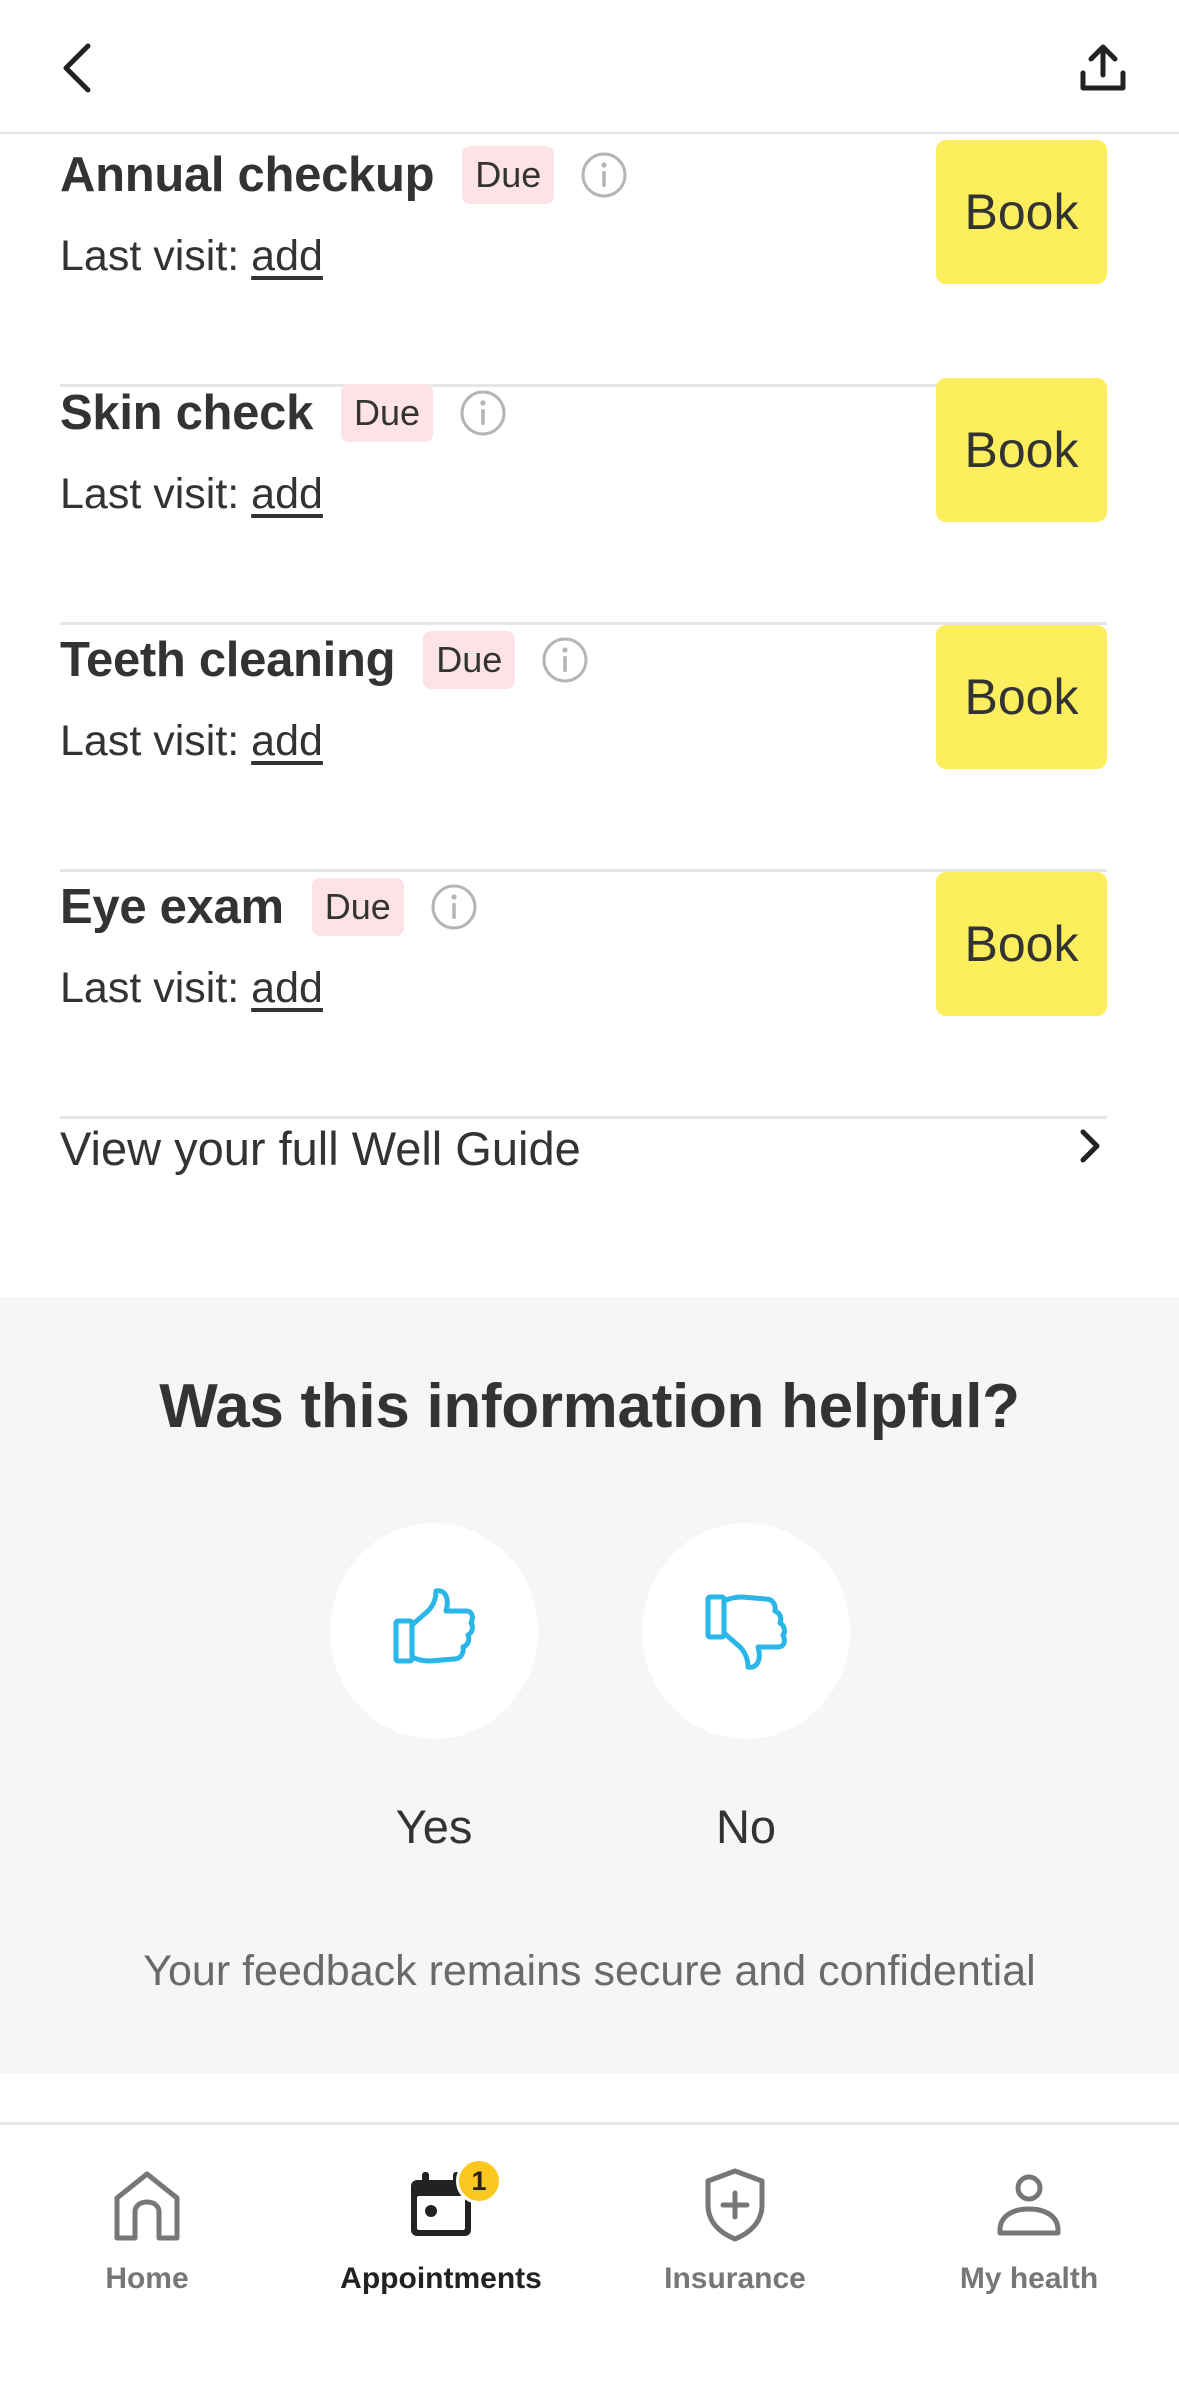 This screenshot has width=1179, height=2396. What do you see at coordinates (479, 2181) in the screenshot?
I see `appointments-badge: 1` at bounding box center [479, 2181].